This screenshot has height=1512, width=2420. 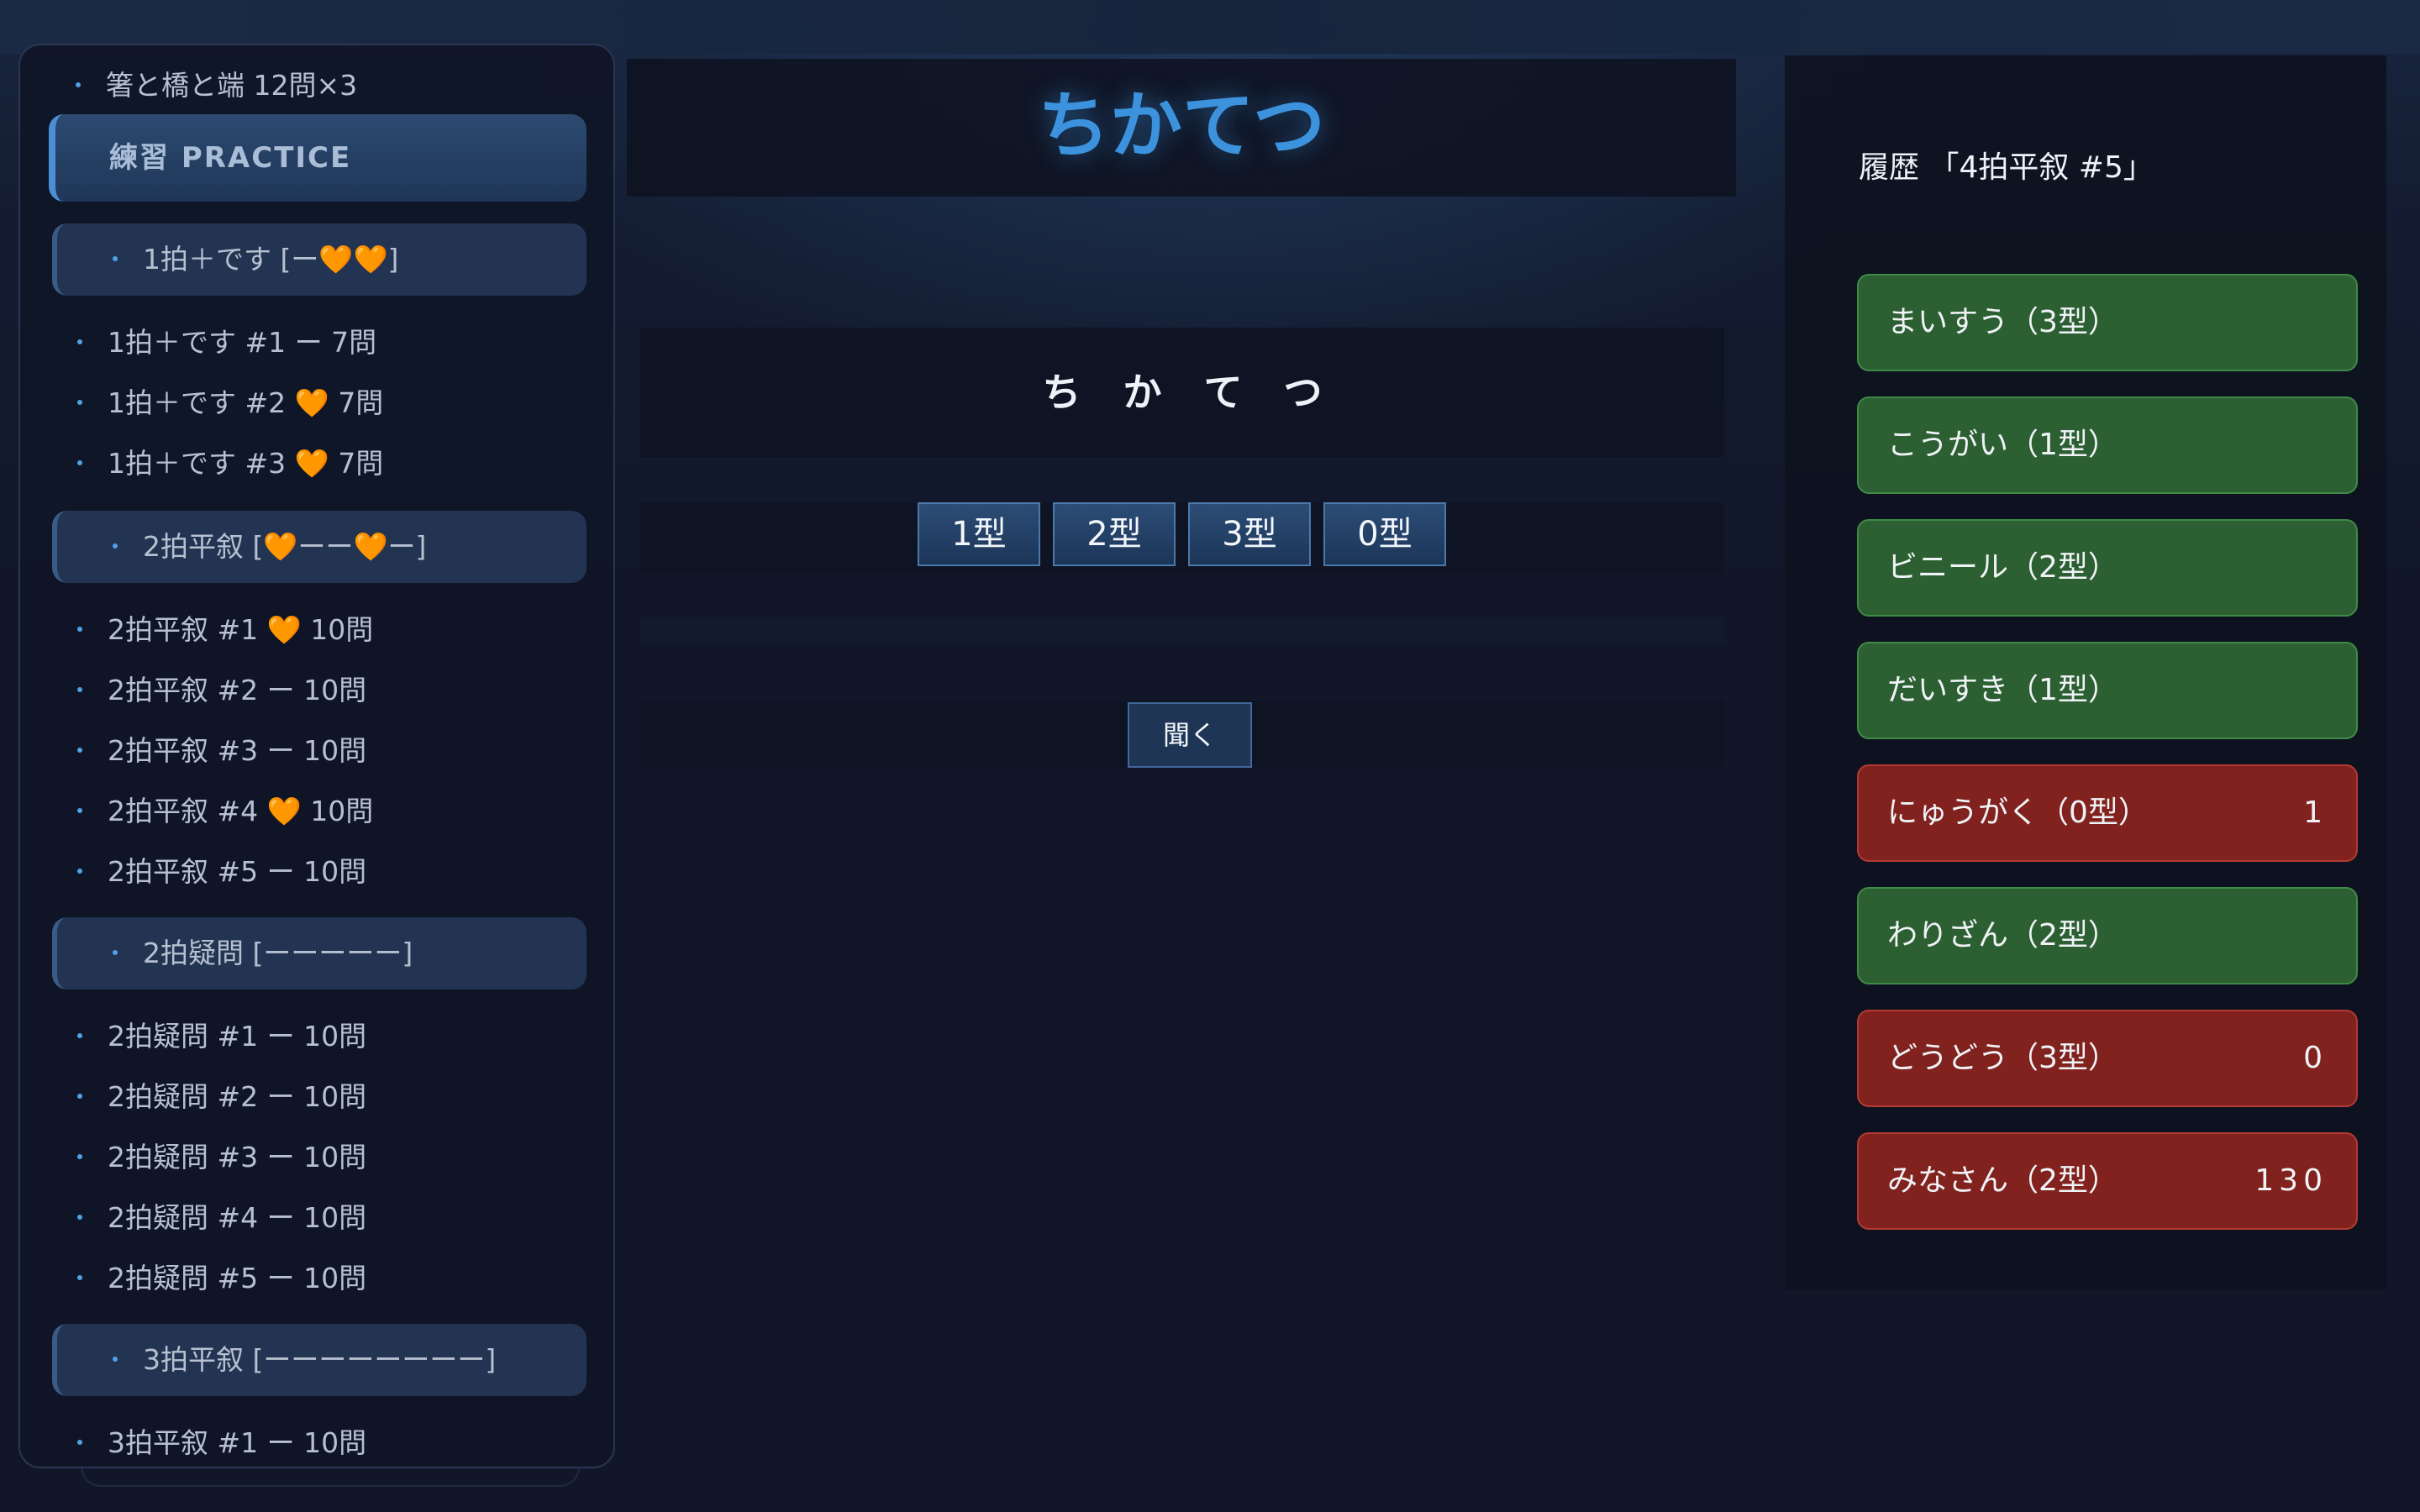 I want to click on sidebar-item-label: 2拍平叙 #5 ー 10問, so click(x=238, y=871).